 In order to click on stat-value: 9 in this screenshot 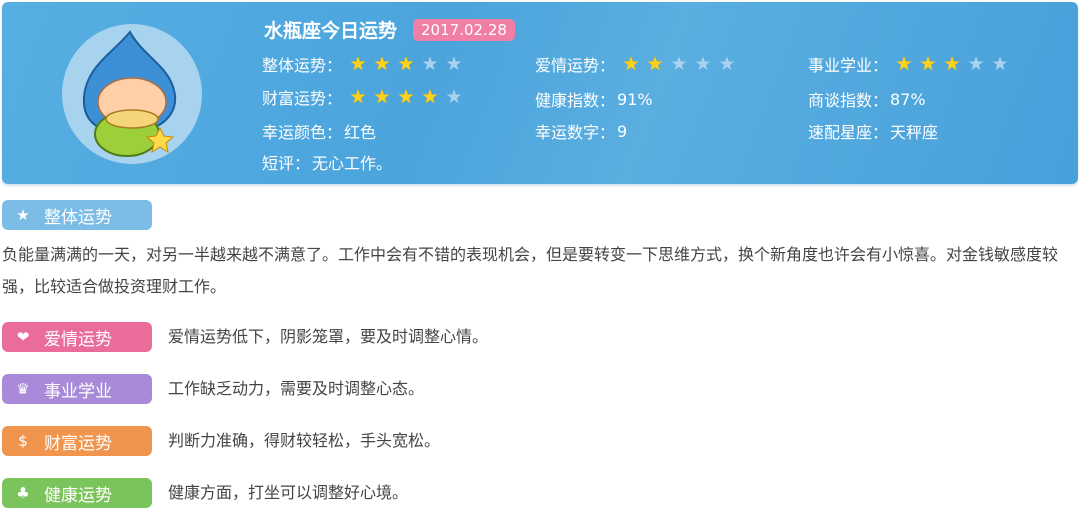, I will do `click(622, 131)`.